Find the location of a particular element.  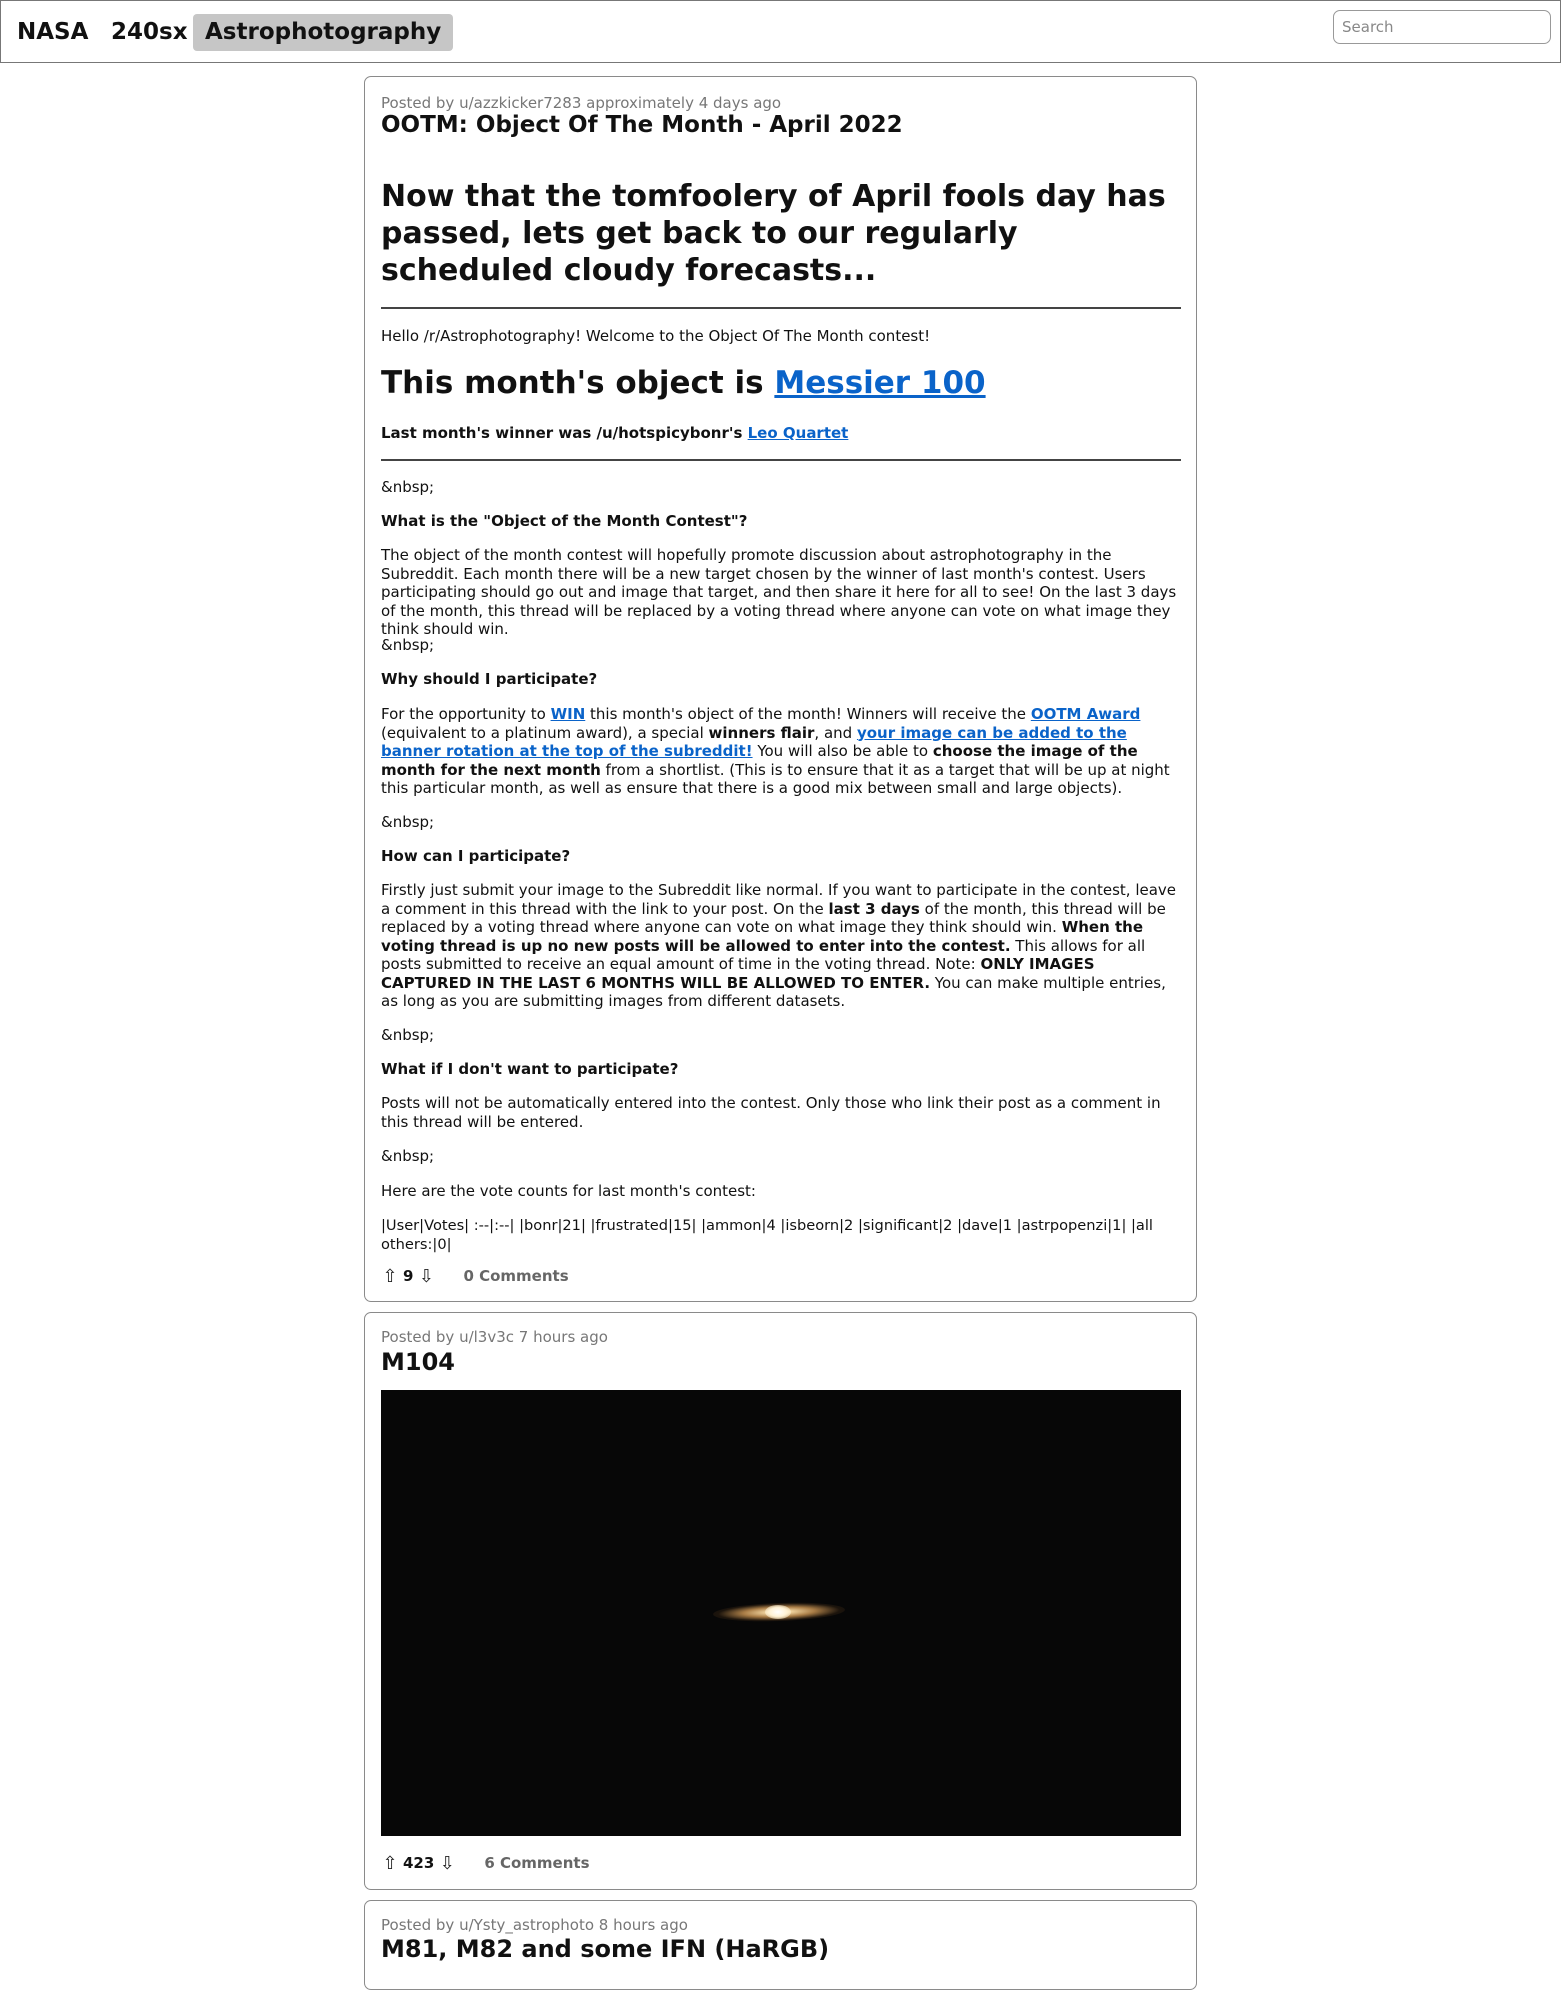

vote-count: 423 is located at coordinates (419, 1863).